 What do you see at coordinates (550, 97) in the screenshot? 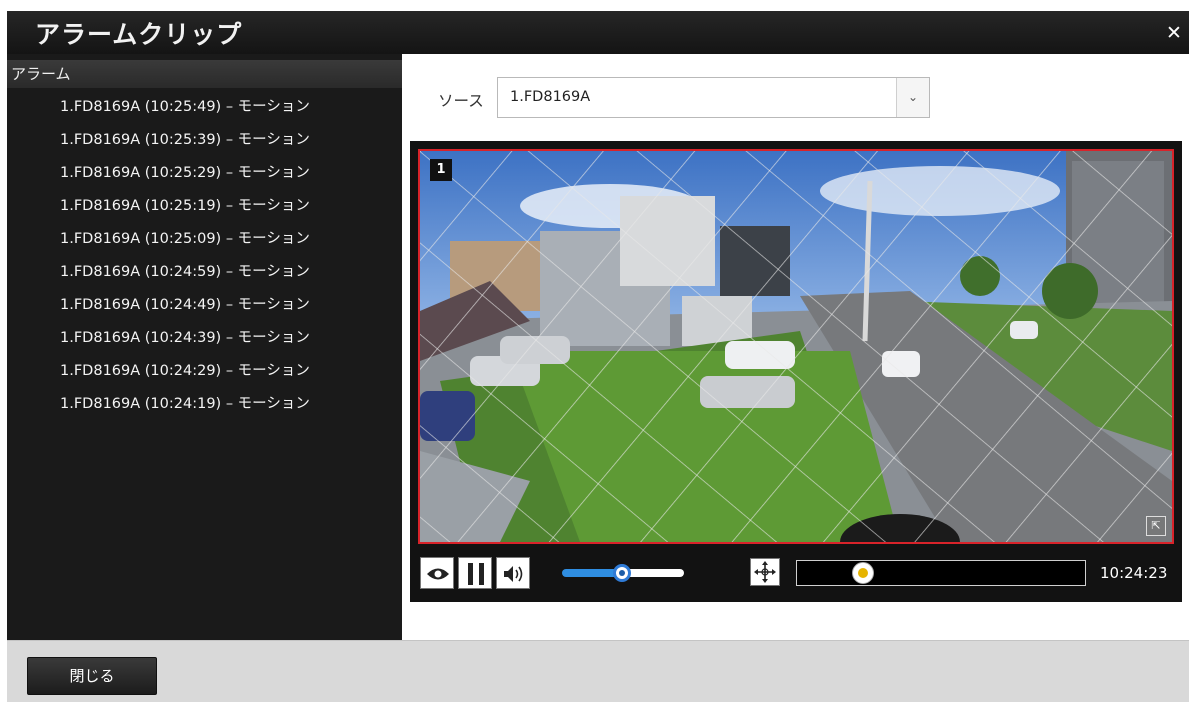
I see `source-selected-value: 1.FD8169A` at bounding box center [550, 97].